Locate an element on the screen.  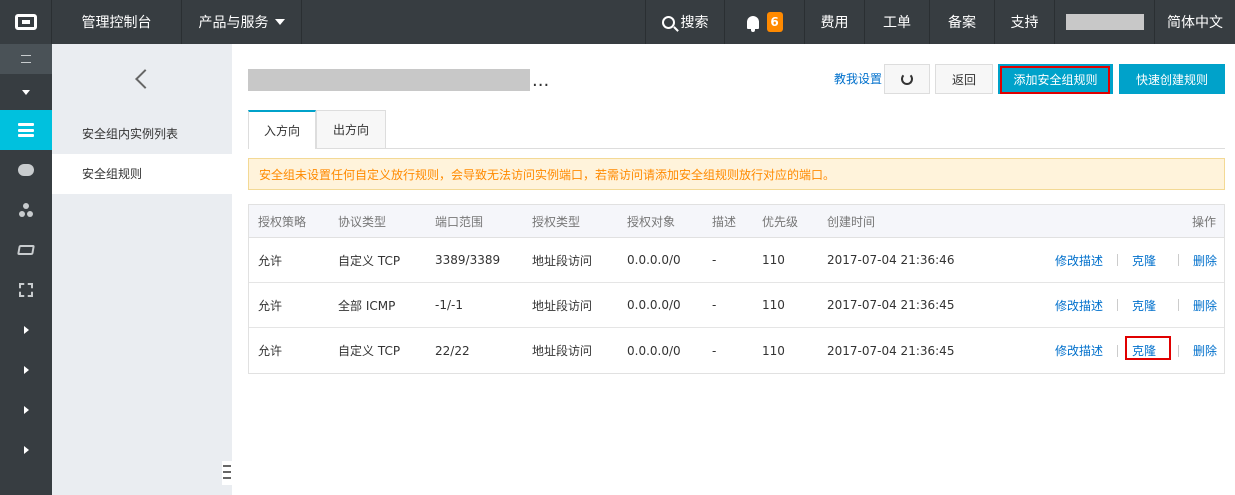
header-policy: 授权策略 is located at coordinates (282, 221).